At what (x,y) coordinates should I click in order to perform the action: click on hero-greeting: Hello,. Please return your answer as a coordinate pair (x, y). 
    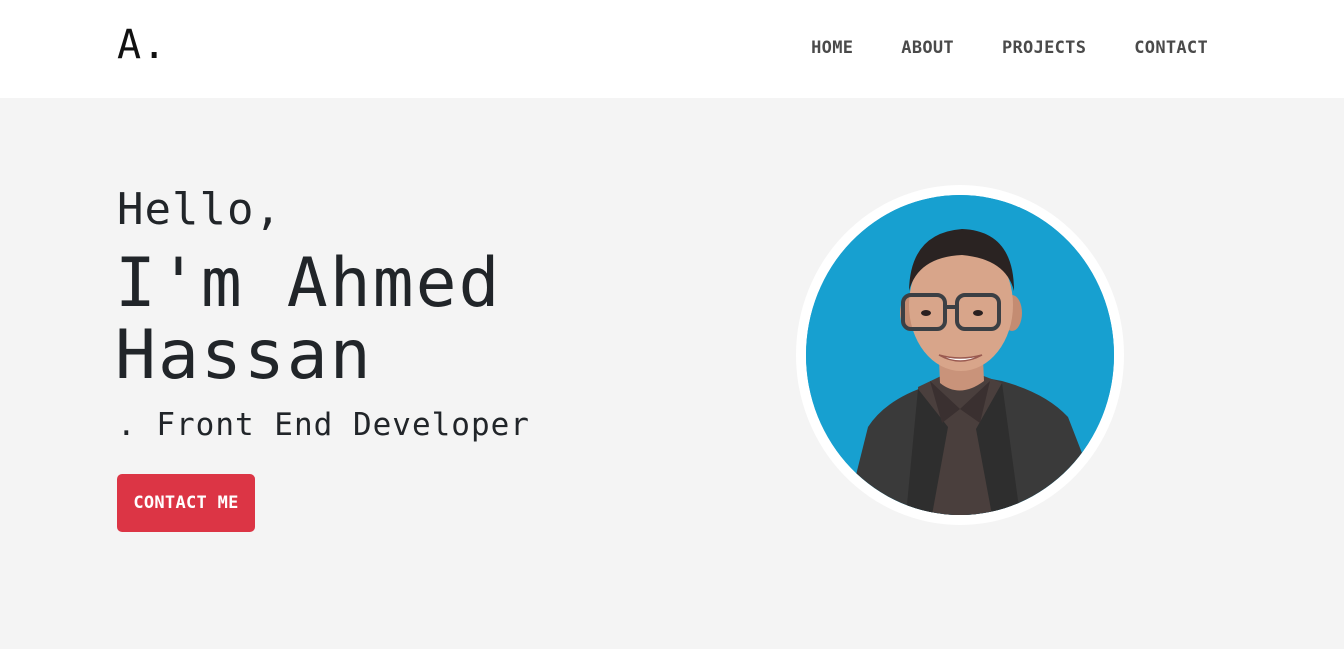
    Looking at the image, I should click on (199, 209).